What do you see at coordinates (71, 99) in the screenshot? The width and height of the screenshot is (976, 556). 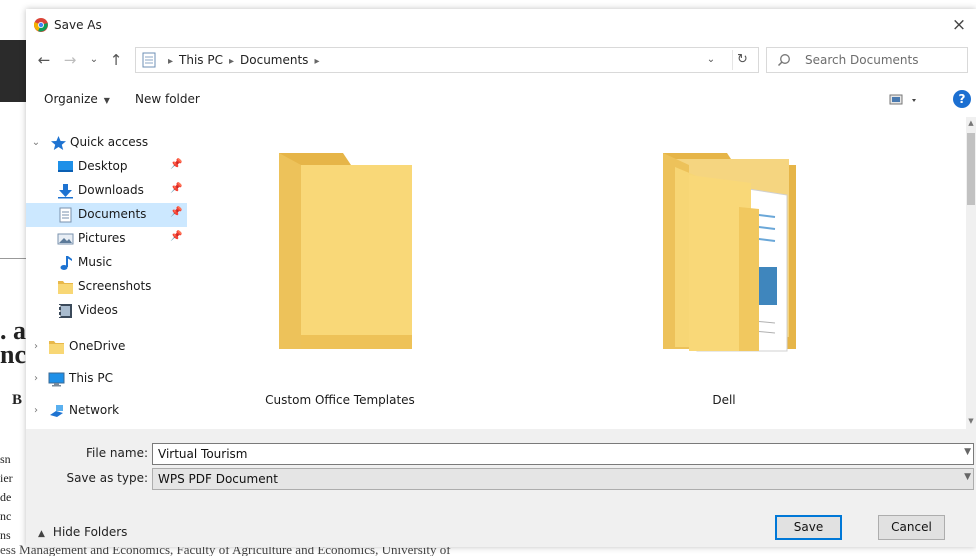 I see `organize-label: Organize` at bounding box center [71, 99].